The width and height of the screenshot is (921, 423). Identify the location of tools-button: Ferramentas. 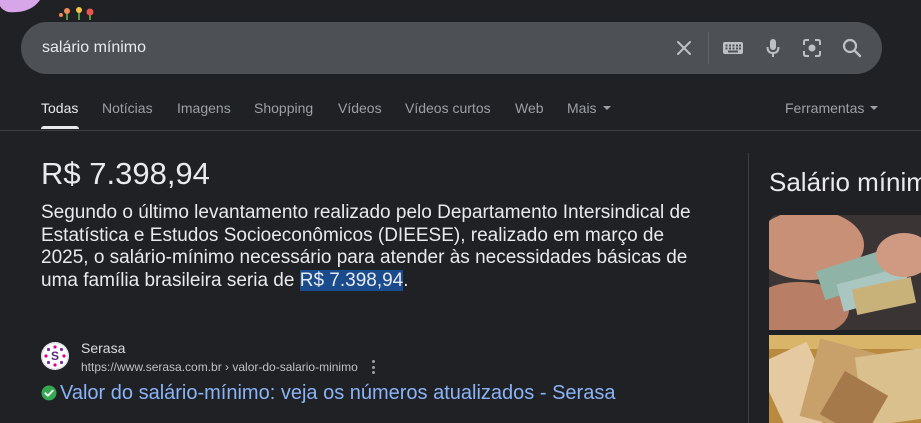
(832, 108).